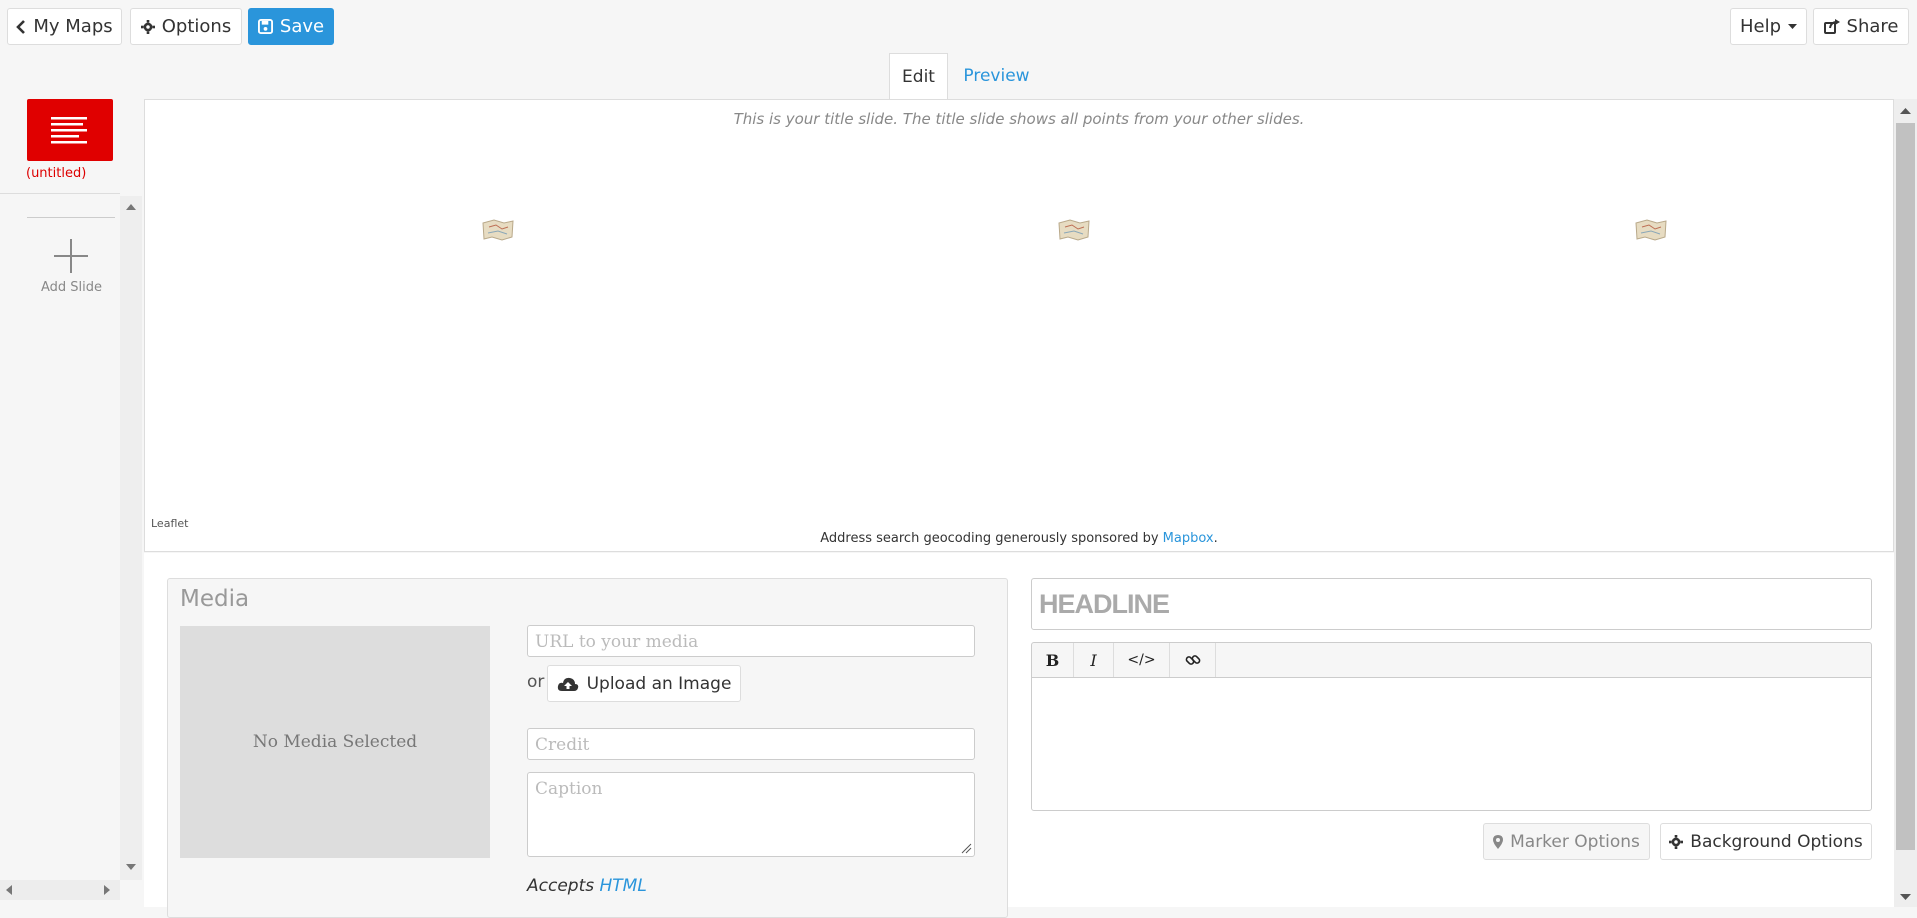  I want to click on media-title: Media, so click(215, 599).